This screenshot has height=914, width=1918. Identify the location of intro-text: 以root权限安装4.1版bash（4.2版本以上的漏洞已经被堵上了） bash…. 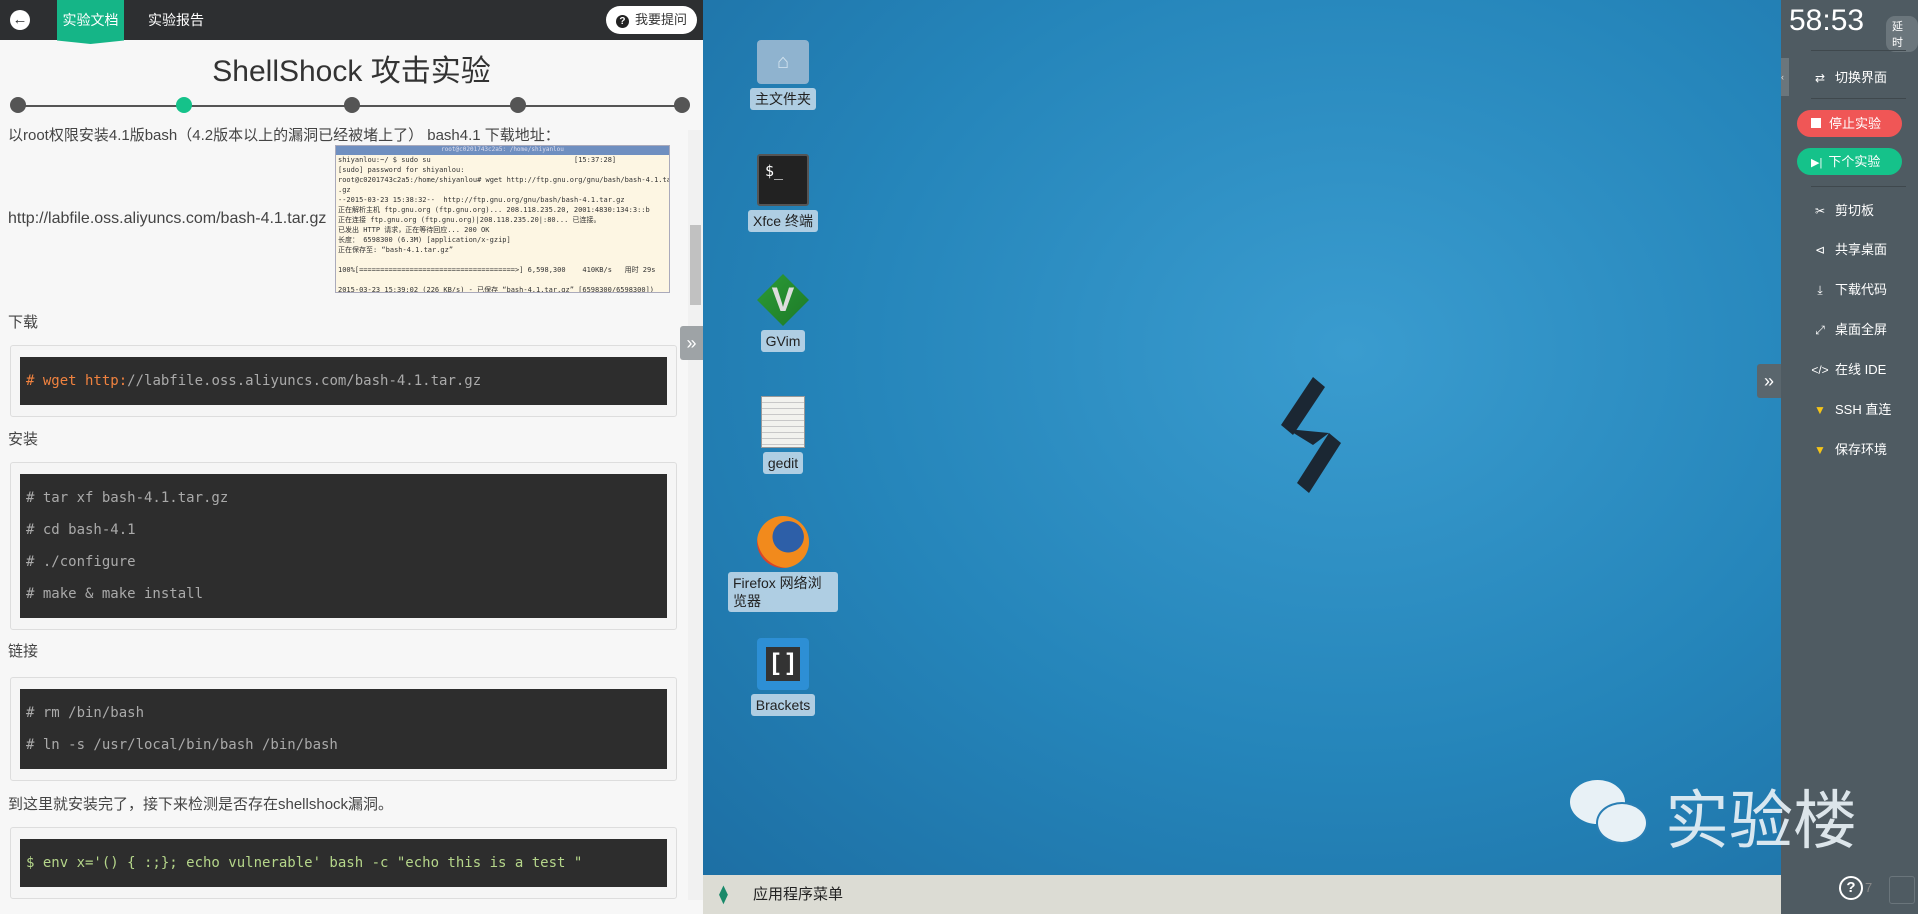
(284, 135).